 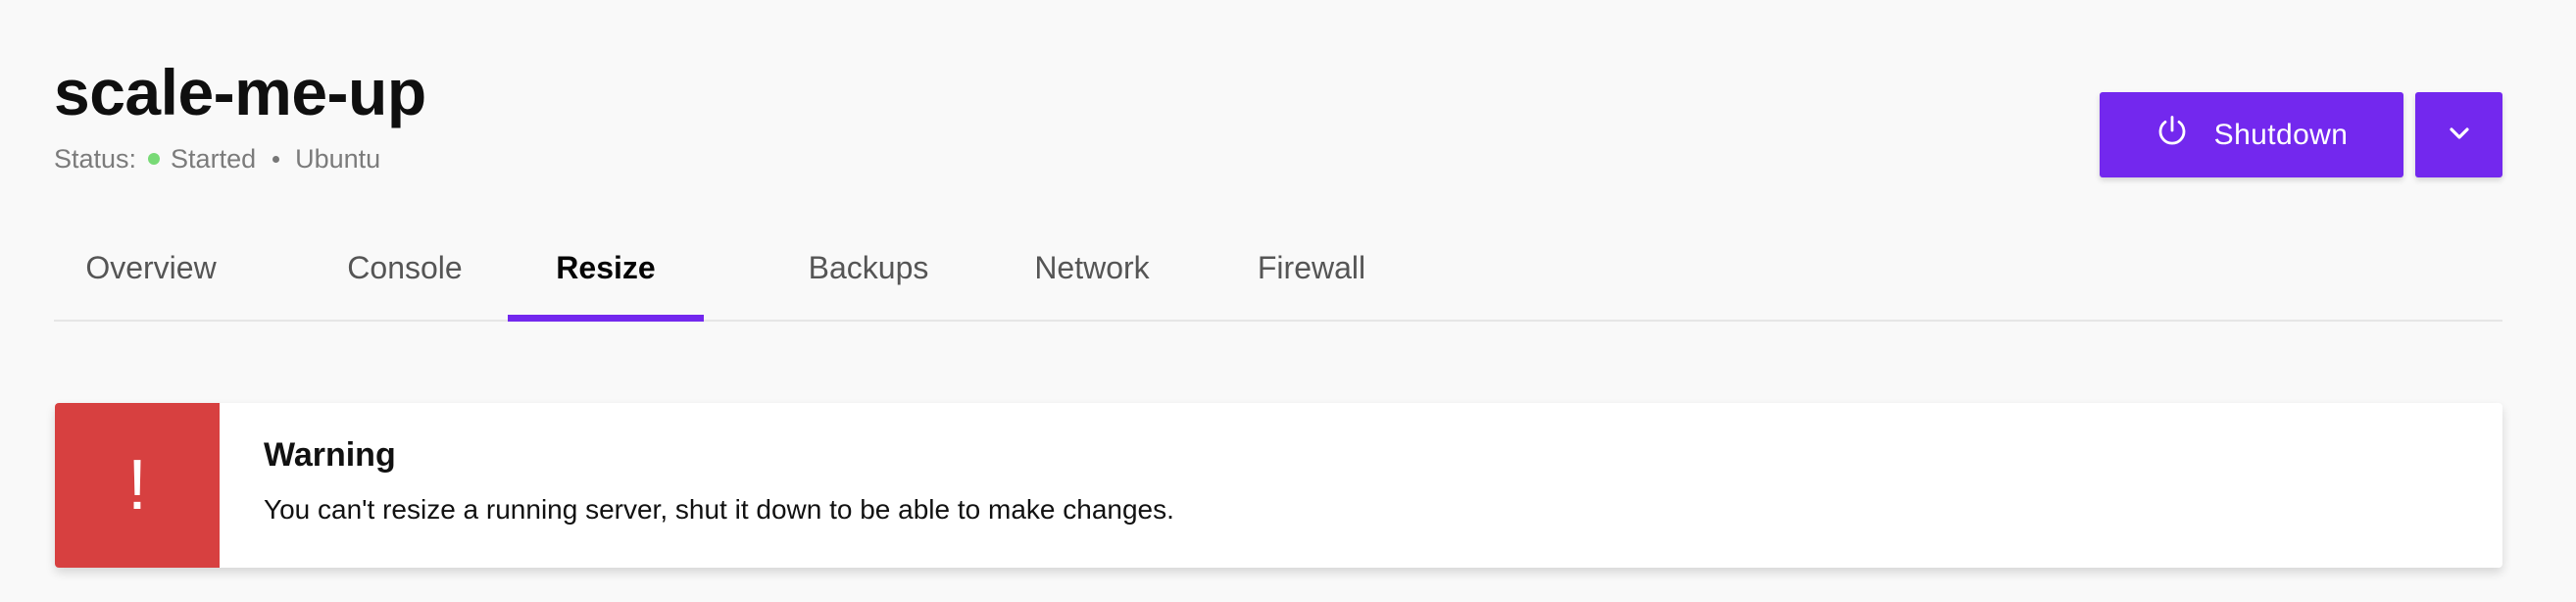 I want to click on tab-overview: Overview, so click(x=151, y=268).